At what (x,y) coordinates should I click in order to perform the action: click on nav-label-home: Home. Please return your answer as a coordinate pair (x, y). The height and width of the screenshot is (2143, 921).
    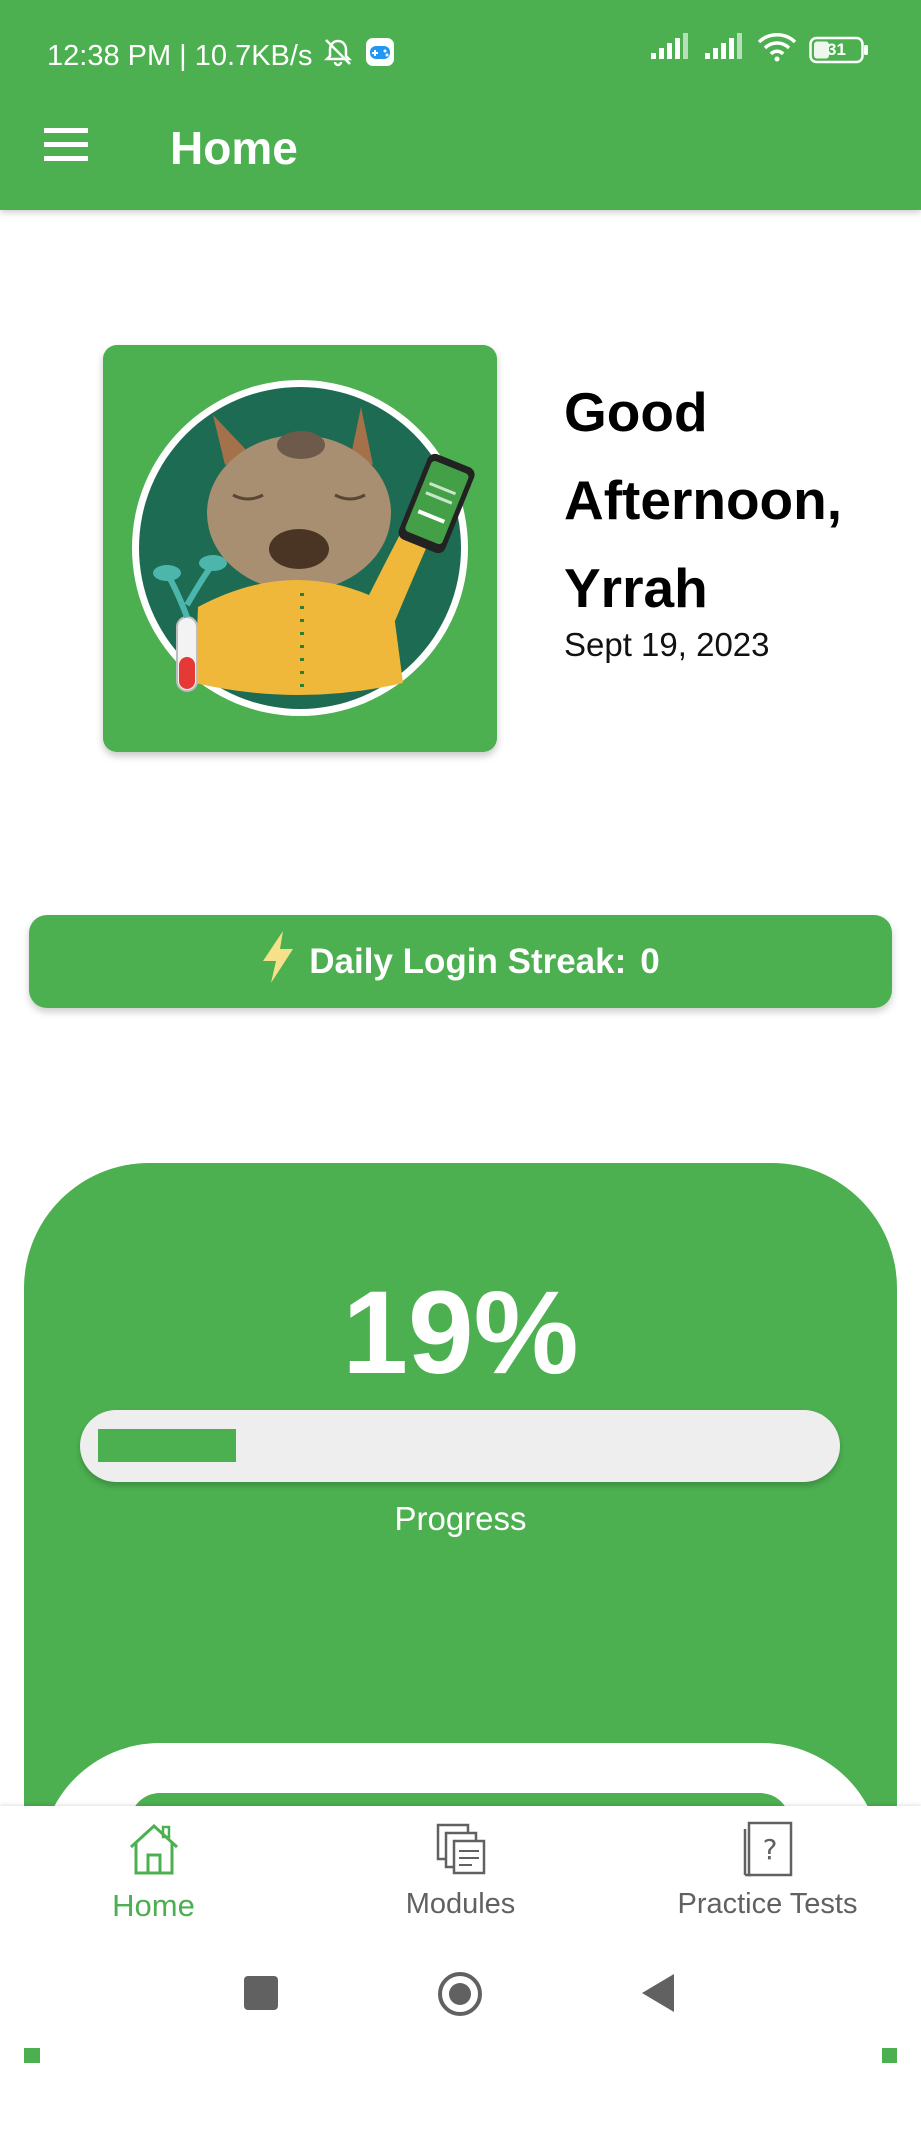
    Looking at the image, I should click on (153, 1905).